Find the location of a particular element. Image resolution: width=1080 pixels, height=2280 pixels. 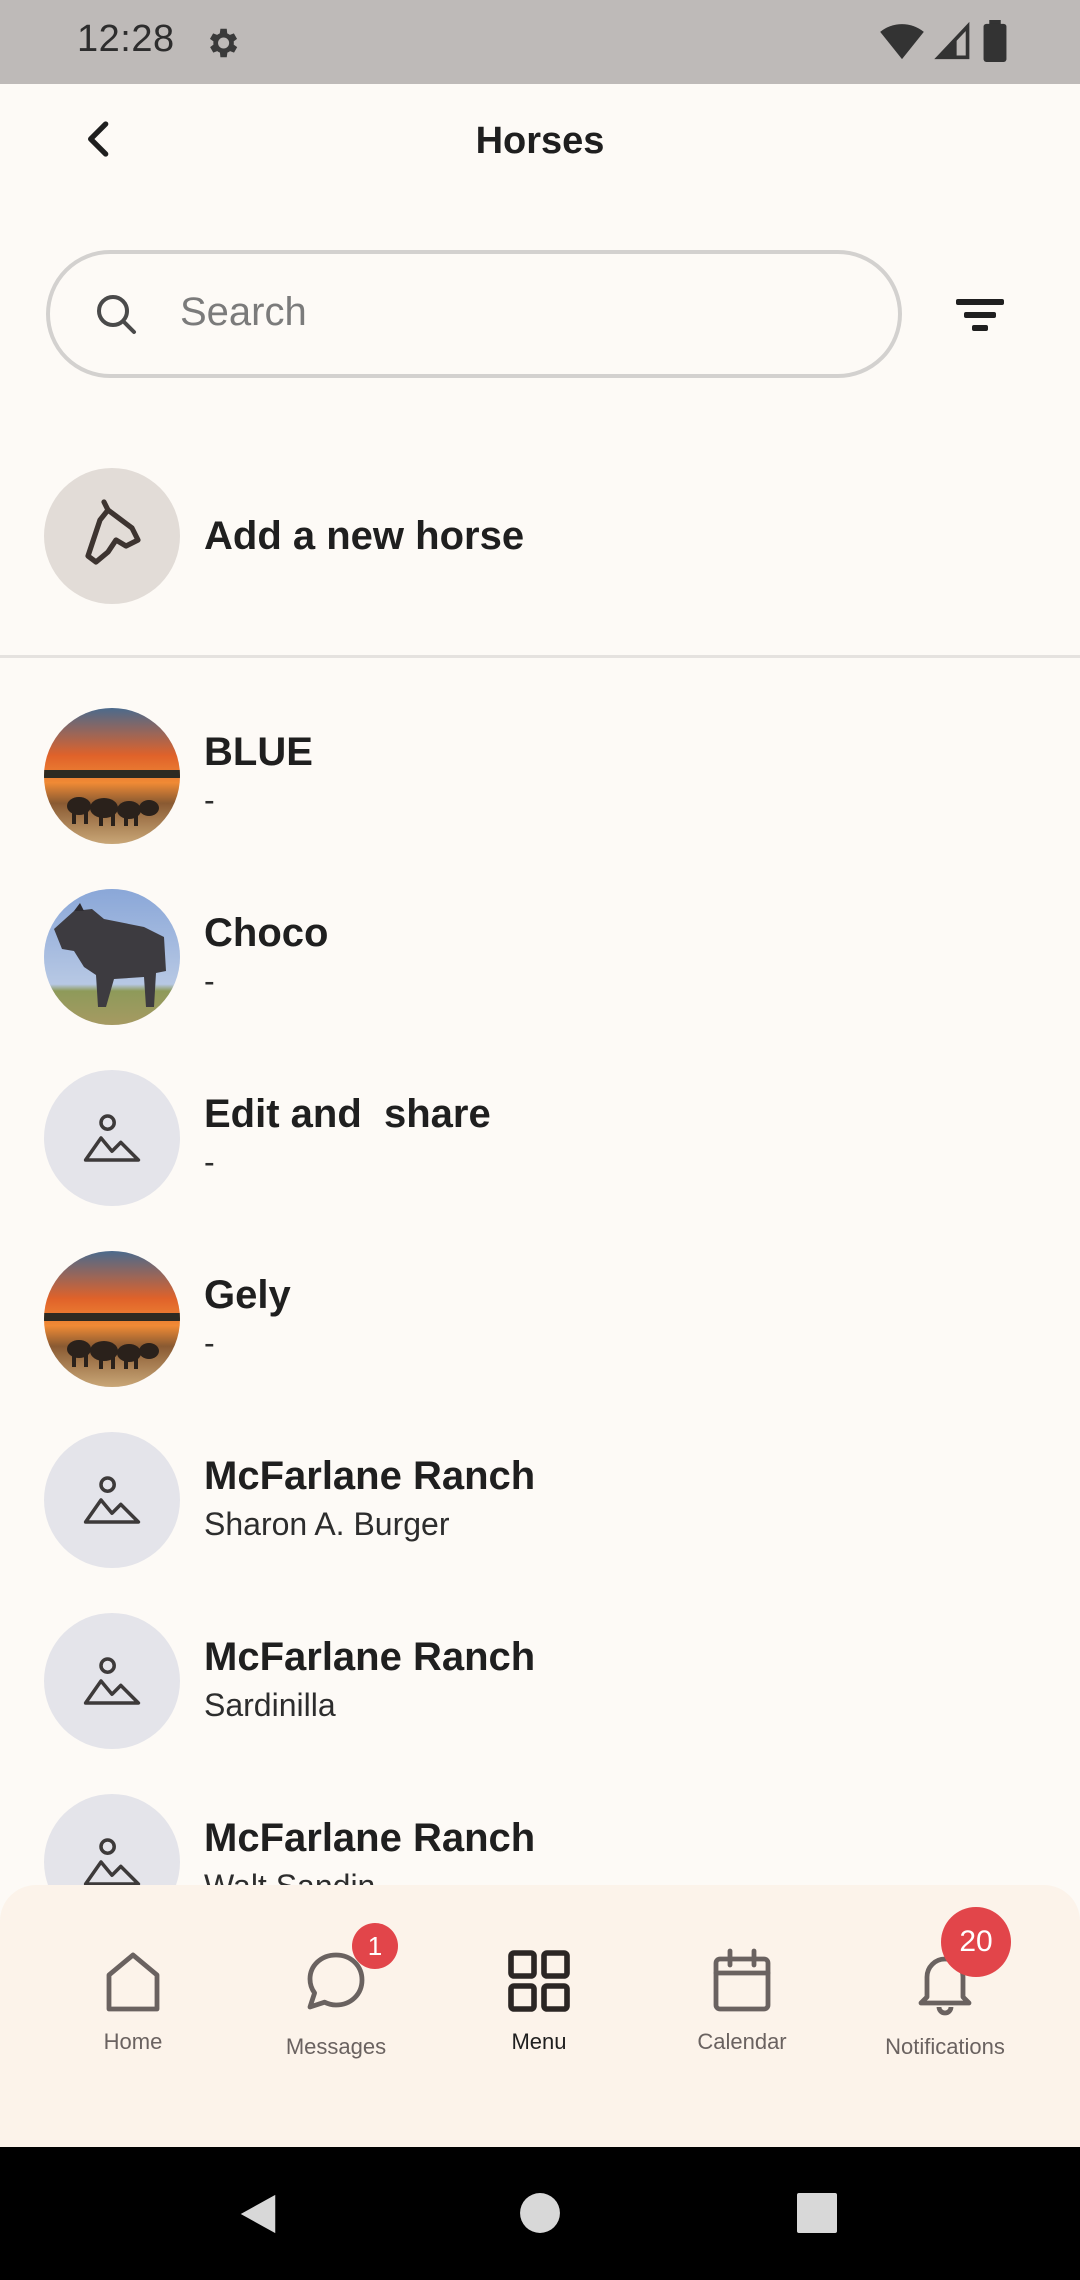

app-bar: Horses is located at coordinates (540, 144).